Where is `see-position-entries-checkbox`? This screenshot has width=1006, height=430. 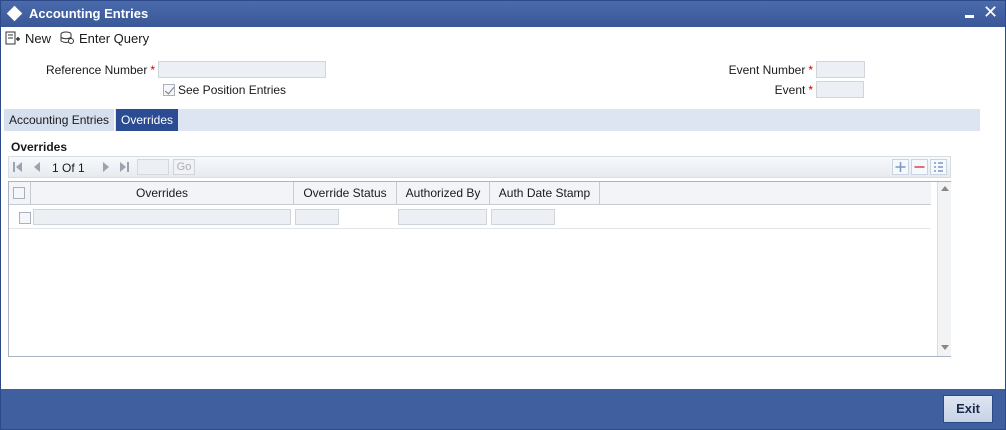 see-position-entries-checkbox is located at coordinates (169, 90).